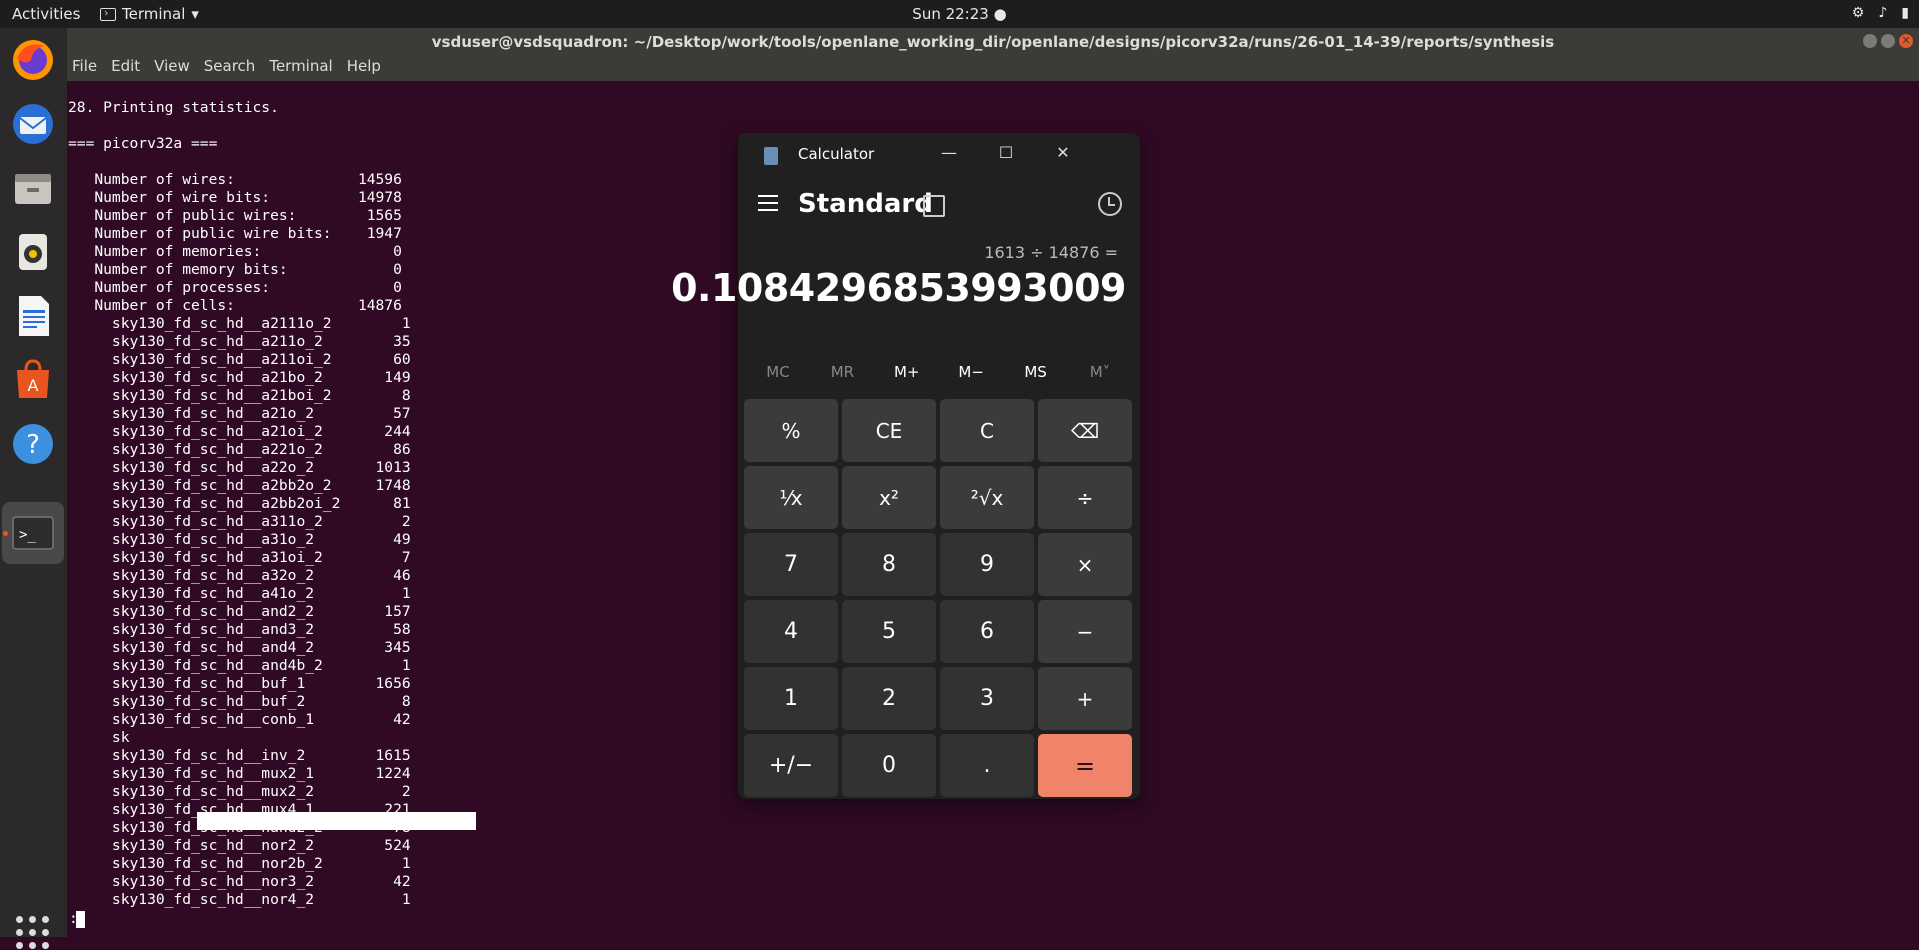  I want to click on digit-2-button: 2, so click(889, 698).